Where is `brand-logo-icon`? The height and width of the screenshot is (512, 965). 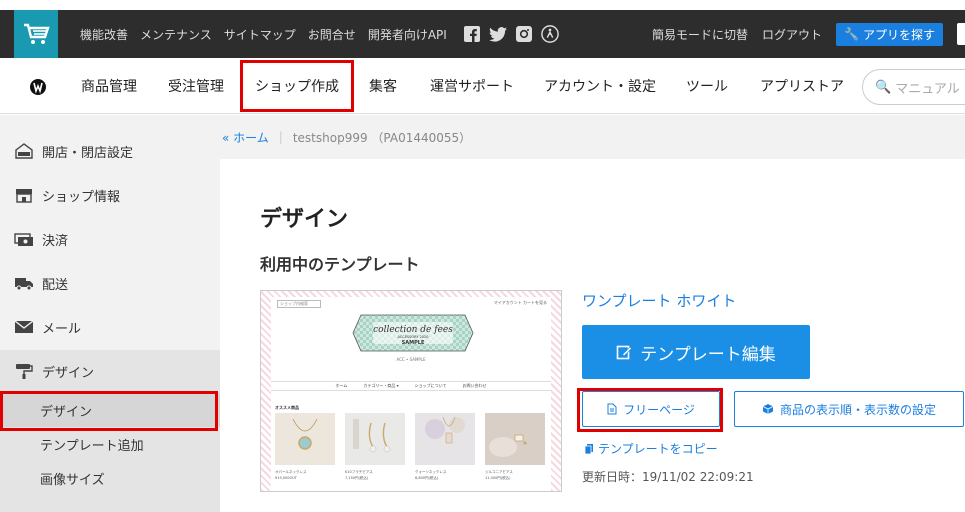 brand-logo-icon is located at coordinates (38, 87).